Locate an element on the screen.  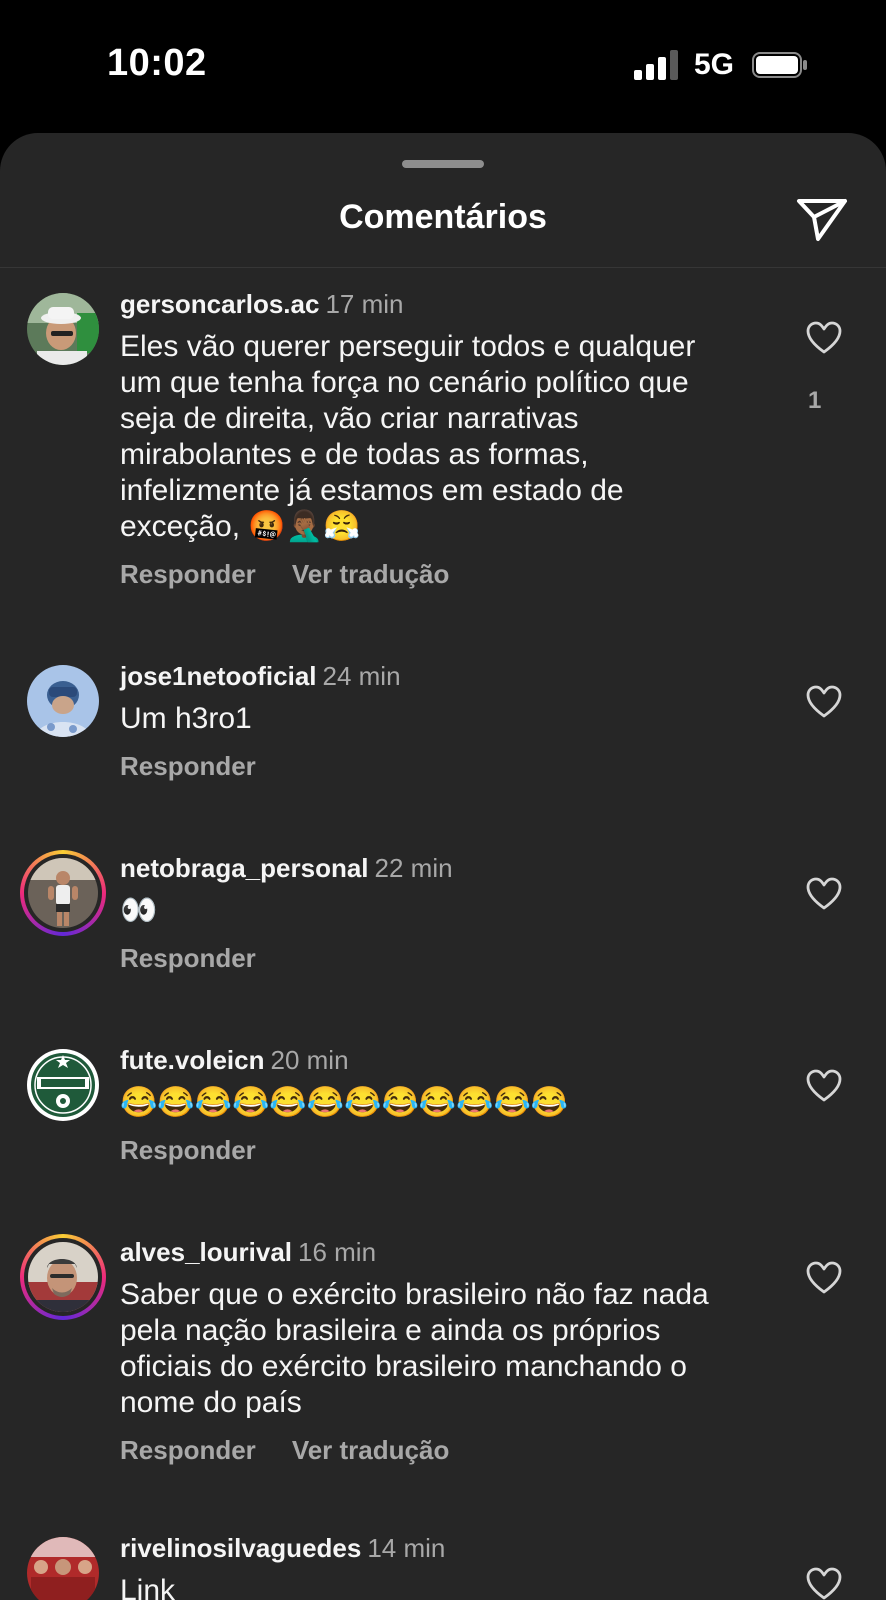
comment-text: 👀 is located at coordinates (139, 910).